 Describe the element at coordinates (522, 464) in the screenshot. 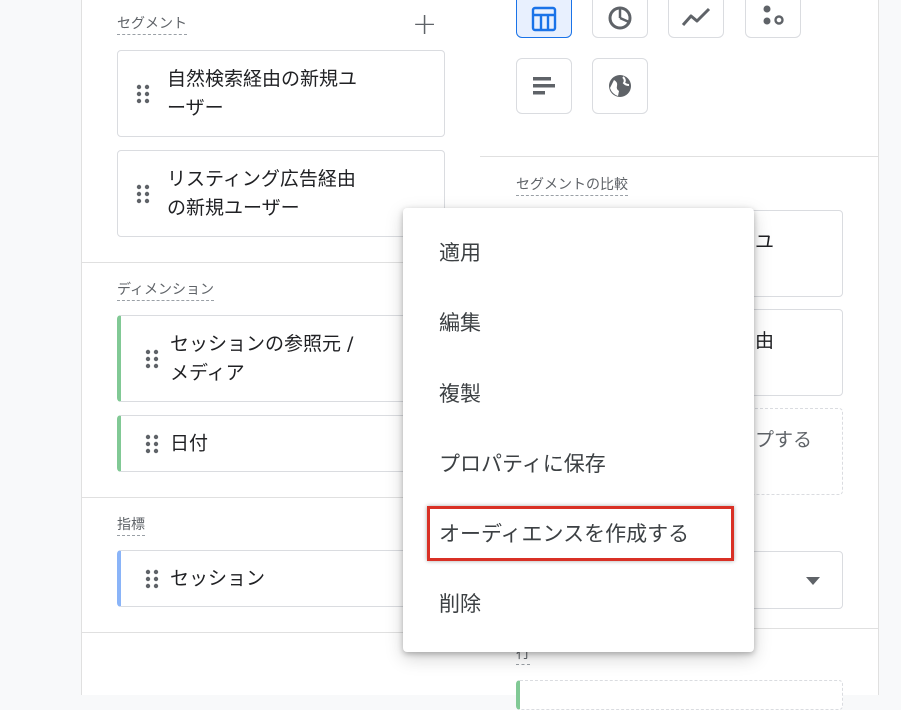

I see `menu-item-label: プロパティに保存` at that location.